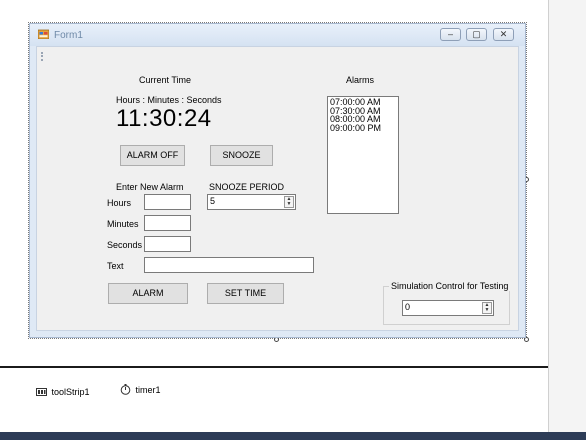 The width and height of the screenshot is (586, 440). I want to click on current-time-label: Current Time, so click(165, 80).